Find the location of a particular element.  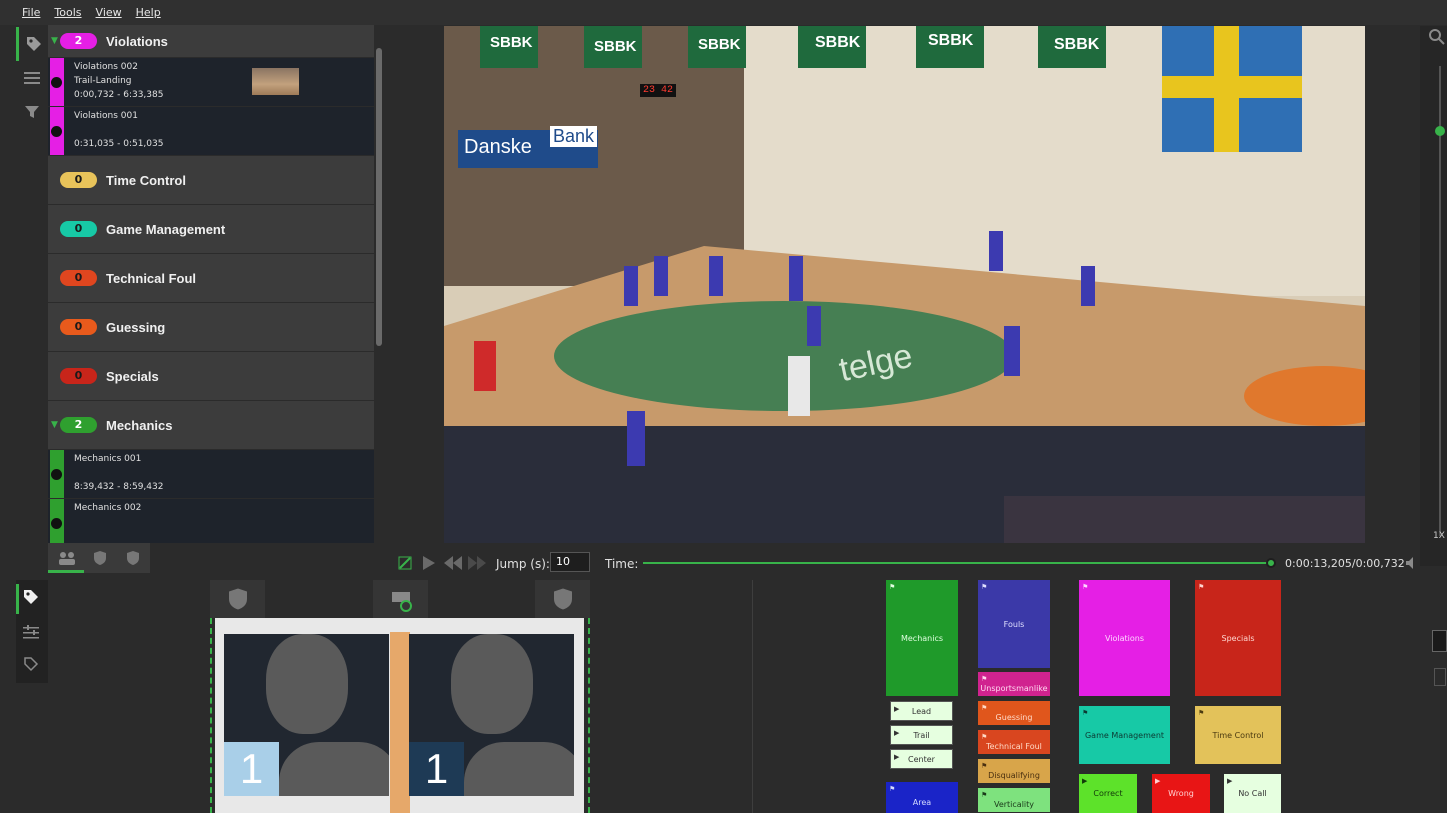

players-icon is located at coordinates (67, 558).